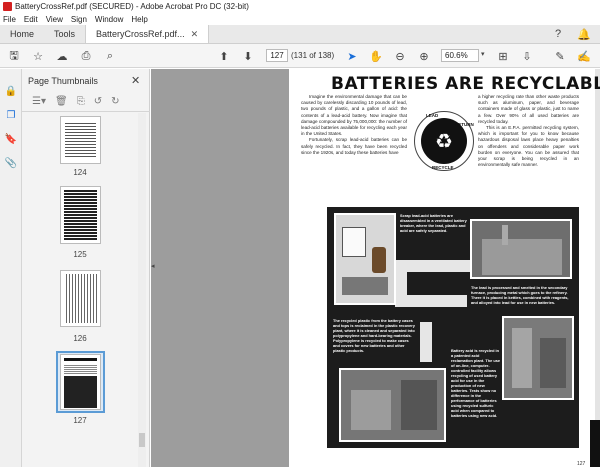  Describe the element at coordinates (352, 56) in the screenshot. I see `select-cursor-icon: ➤` at that location.